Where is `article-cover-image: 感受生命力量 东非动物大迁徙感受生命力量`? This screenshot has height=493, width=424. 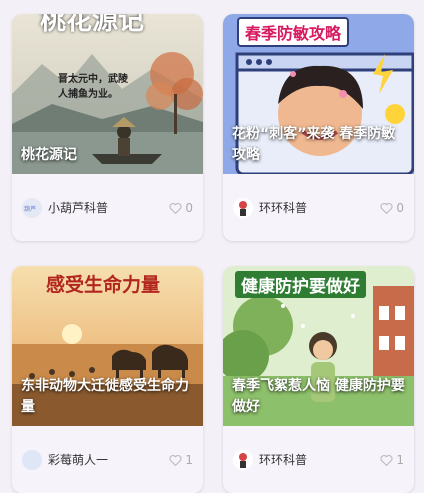 article-cover-image: 感受生命力量 东非动物大迁徙感受生命力量 is located at coordinates (107, 346).